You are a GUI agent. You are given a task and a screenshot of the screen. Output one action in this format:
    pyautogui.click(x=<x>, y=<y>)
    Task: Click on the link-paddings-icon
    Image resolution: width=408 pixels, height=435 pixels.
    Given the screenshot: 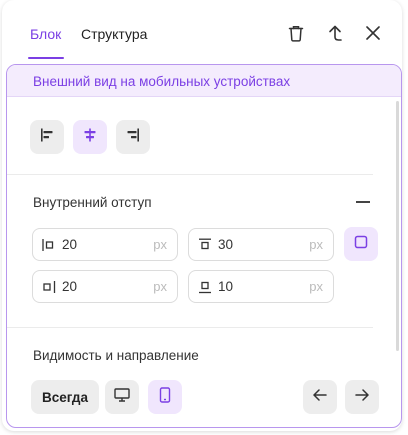 What is the action you would take?
    pyautogui.click(x=361, y=244)
    